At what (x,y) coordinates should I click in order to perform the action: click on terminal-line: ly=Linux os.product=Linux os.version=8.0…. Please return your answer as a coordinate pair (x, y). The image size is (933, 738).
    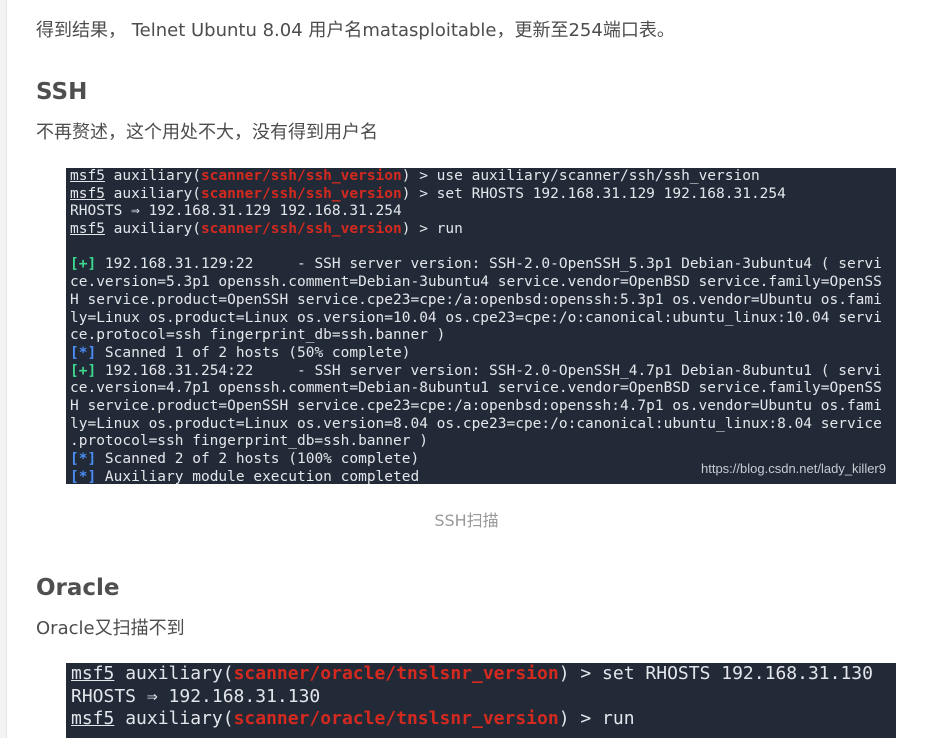
    Looking at the image, I should click on (476, 423).